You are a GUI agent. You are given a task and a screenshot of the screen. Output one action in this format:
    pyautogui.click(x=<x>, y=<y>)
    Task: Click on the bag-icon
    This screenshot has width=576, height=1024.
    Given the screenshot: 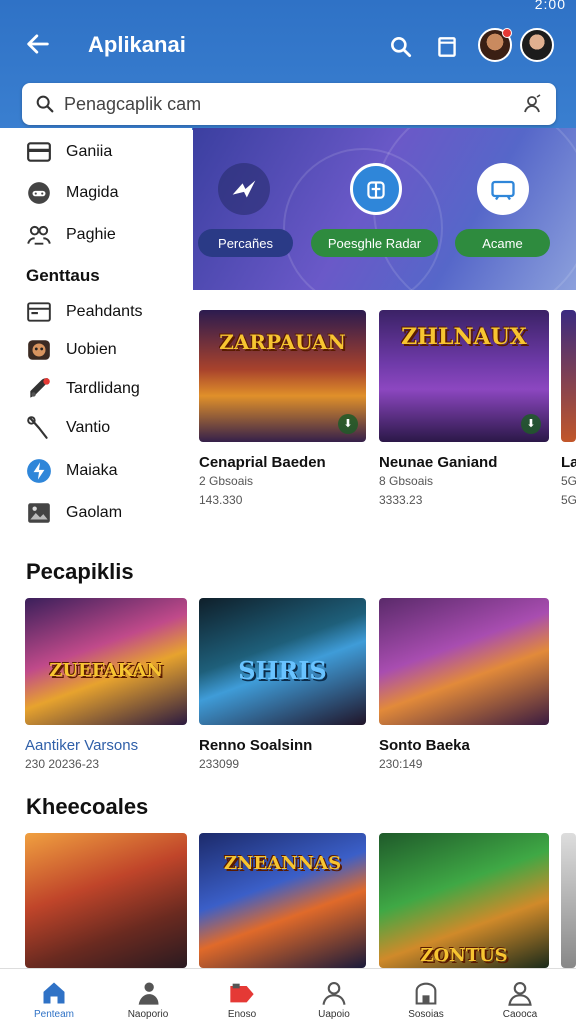 What is the action you would take?
    pyautogui.click(x=376, y=190)
    